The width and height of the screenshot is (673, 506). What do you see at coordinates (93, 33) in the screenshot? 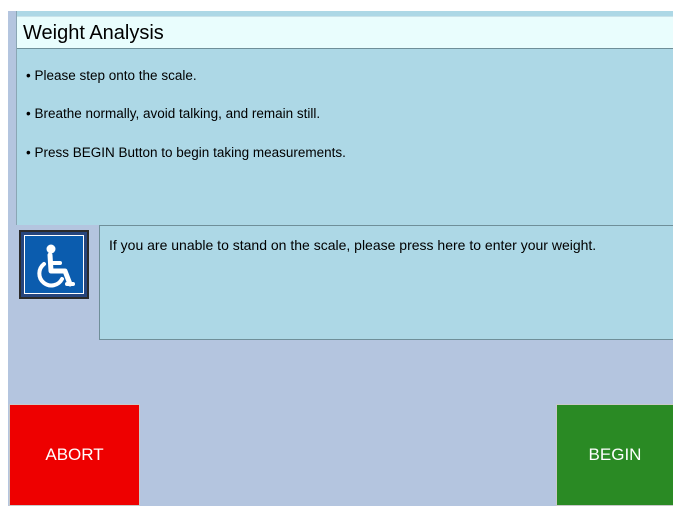
I see `page-title: Weight Analysis` at bounding box center [93, 33].